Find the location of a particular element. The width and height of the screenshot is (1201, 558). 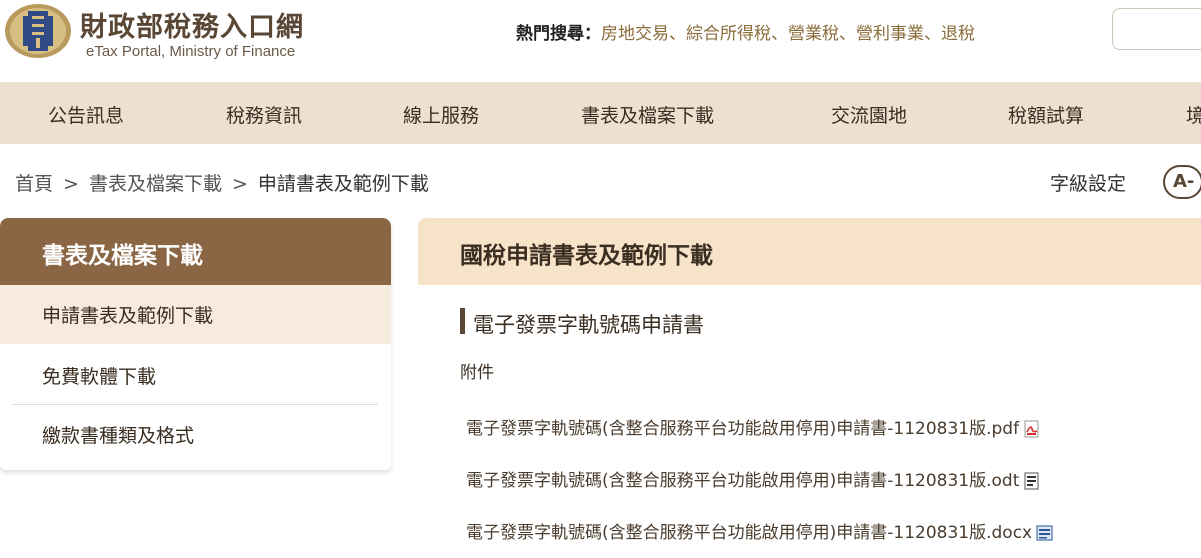

section-title: 電子發票字軌號碼申請書 is located at coordinates (588, 325).